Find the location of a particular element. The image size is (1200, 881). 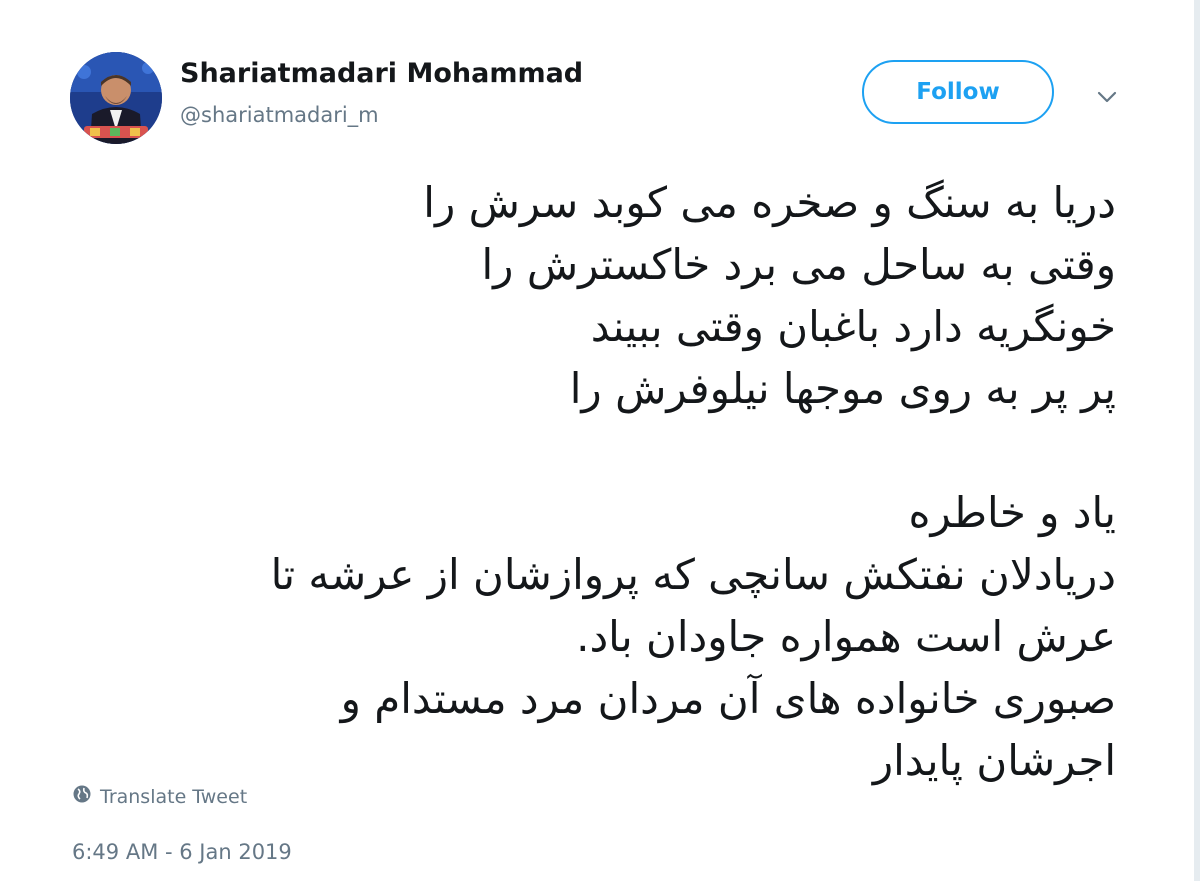

tweet-line: دریا به سنگ و صخره می کوبد سرش را is located at coordinates (769, 202).